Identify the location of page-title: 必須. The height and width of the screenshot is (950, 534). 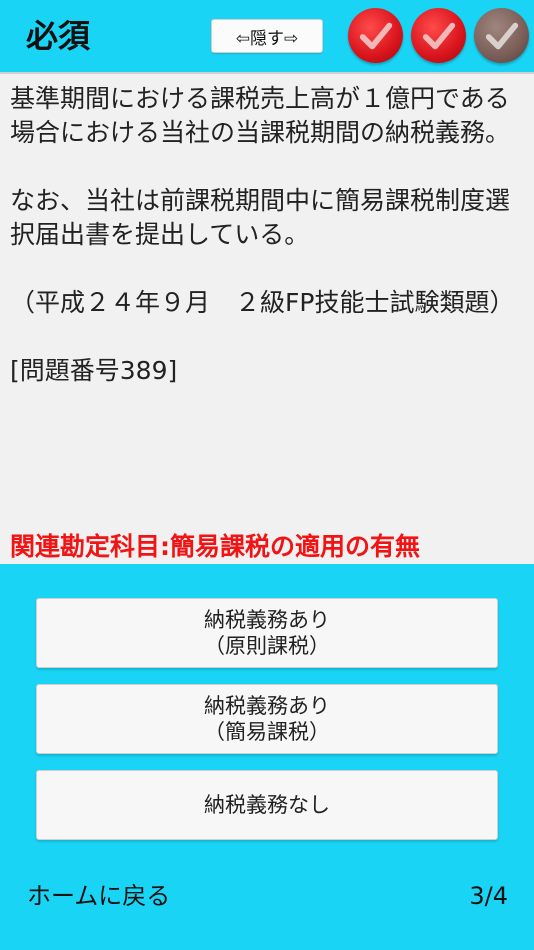
(58, 36).